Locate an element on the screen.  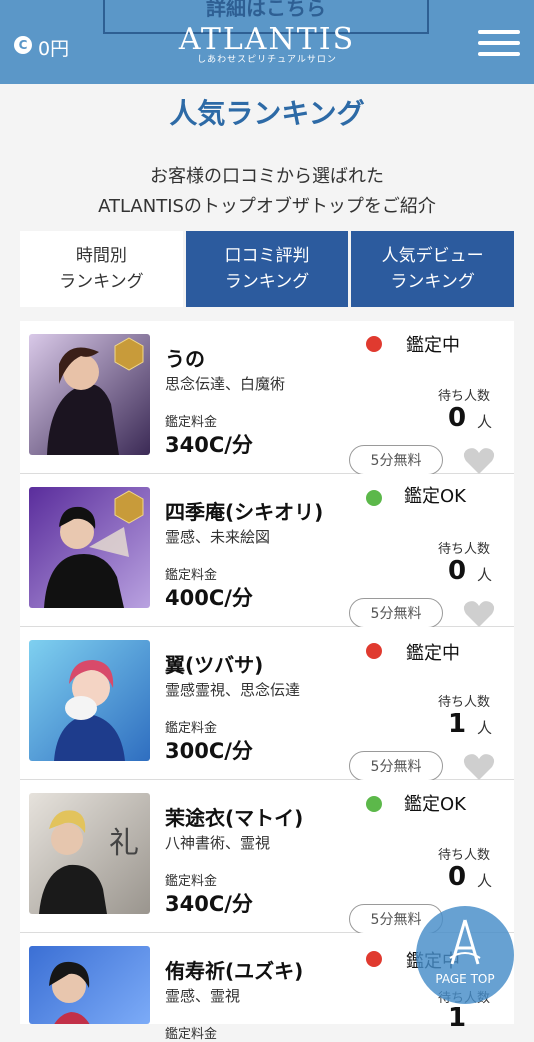
tab-time-ranking: 時間別 ランキング is located at coordinates (101, 269).